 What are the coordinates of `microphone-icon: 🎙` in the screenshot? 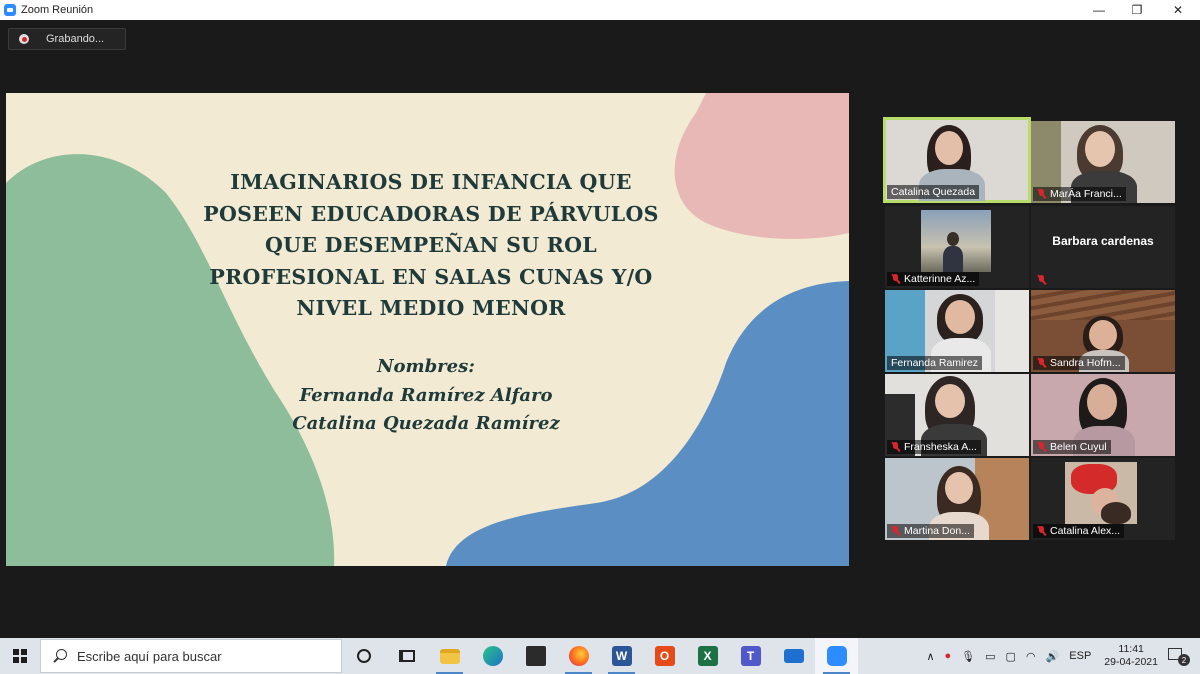 It's located at (968, 656).